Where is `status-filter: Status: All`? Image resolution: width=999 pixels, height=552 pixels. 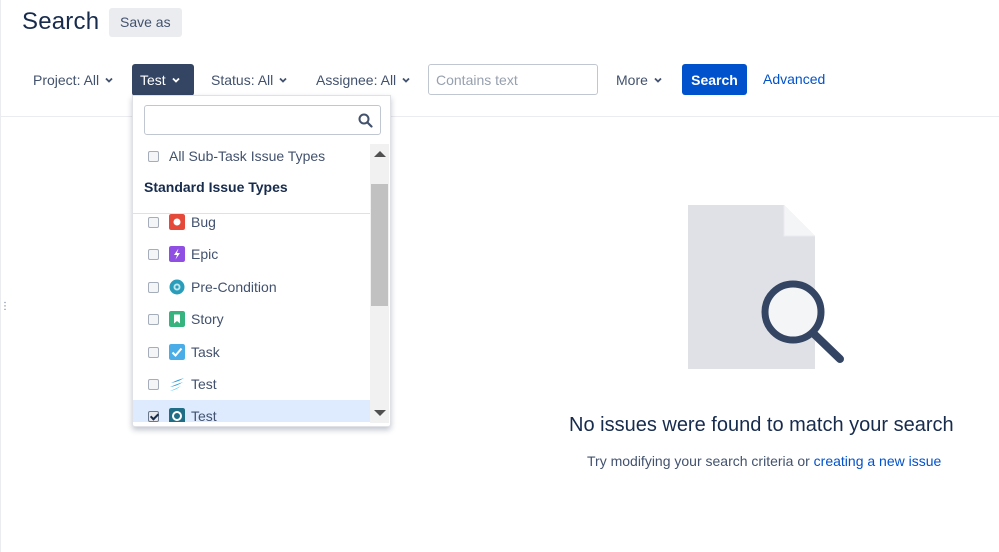
status-filter: Status: All is located at coordinates (249, 80).